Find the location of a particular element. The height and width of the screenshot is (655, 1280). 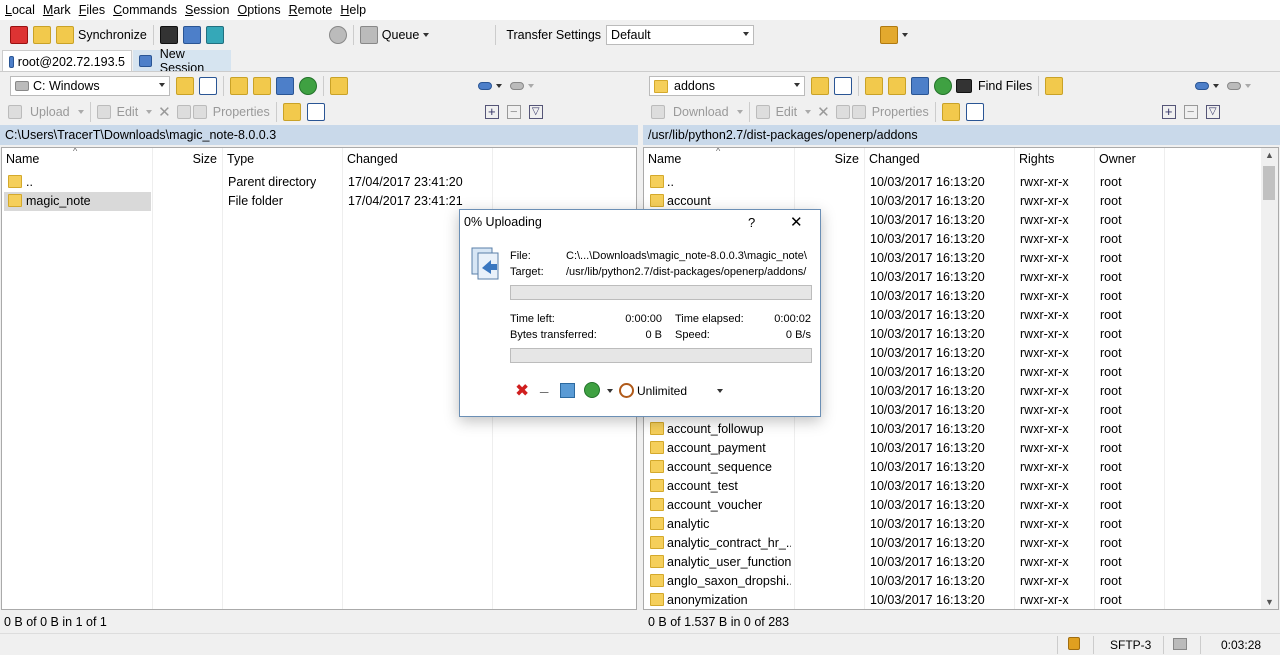

once-done-icon is located at coordinates (592, 390).